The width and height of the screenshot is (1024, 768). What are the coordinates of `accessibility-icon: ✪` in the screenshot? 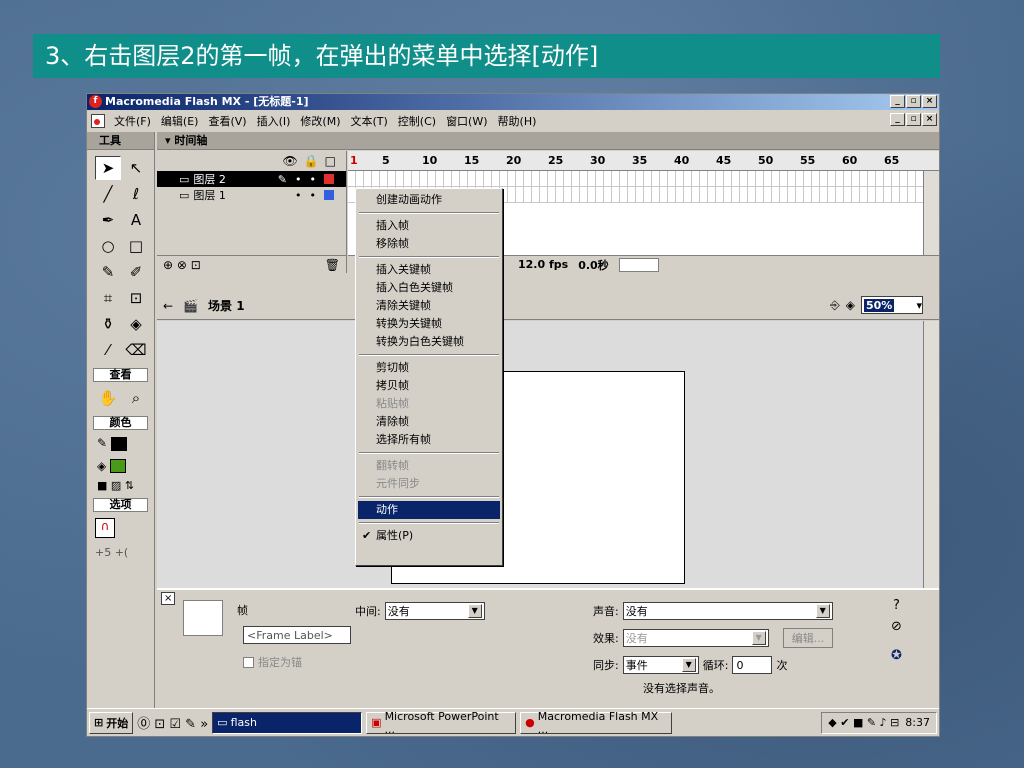 It's located at (896, 655).